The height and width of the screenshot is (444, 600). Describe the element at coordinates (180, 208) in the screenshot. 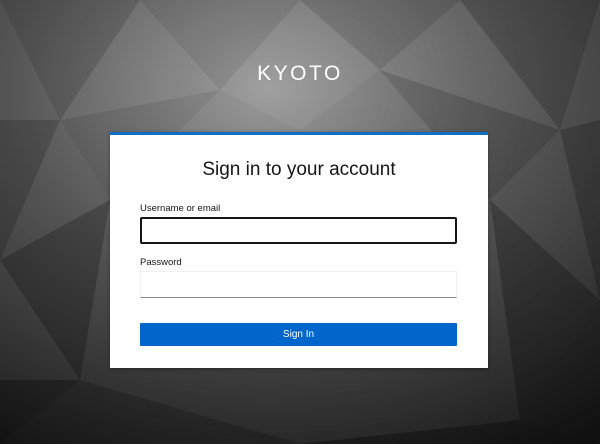

I see `username-label: Username or email` at that location.